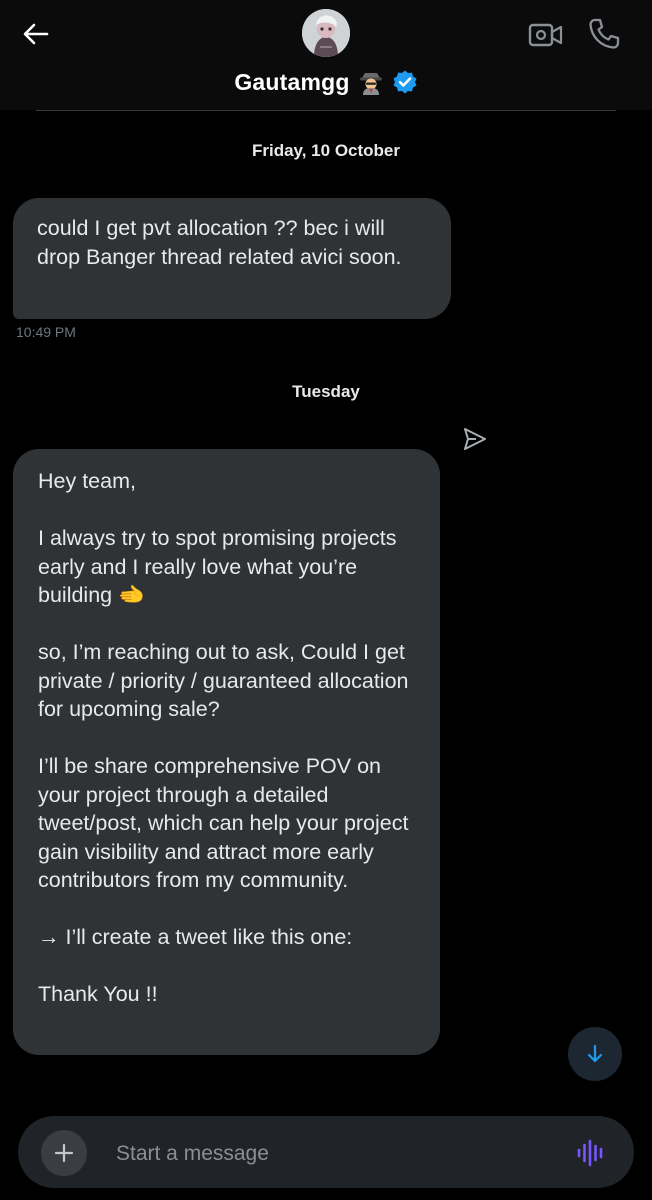 This screenshot has height=1200, width=652. Describe the element at coordinates (46, 332) in the screenshot. I see `message-timestamp: 10:49 PM` at that location.